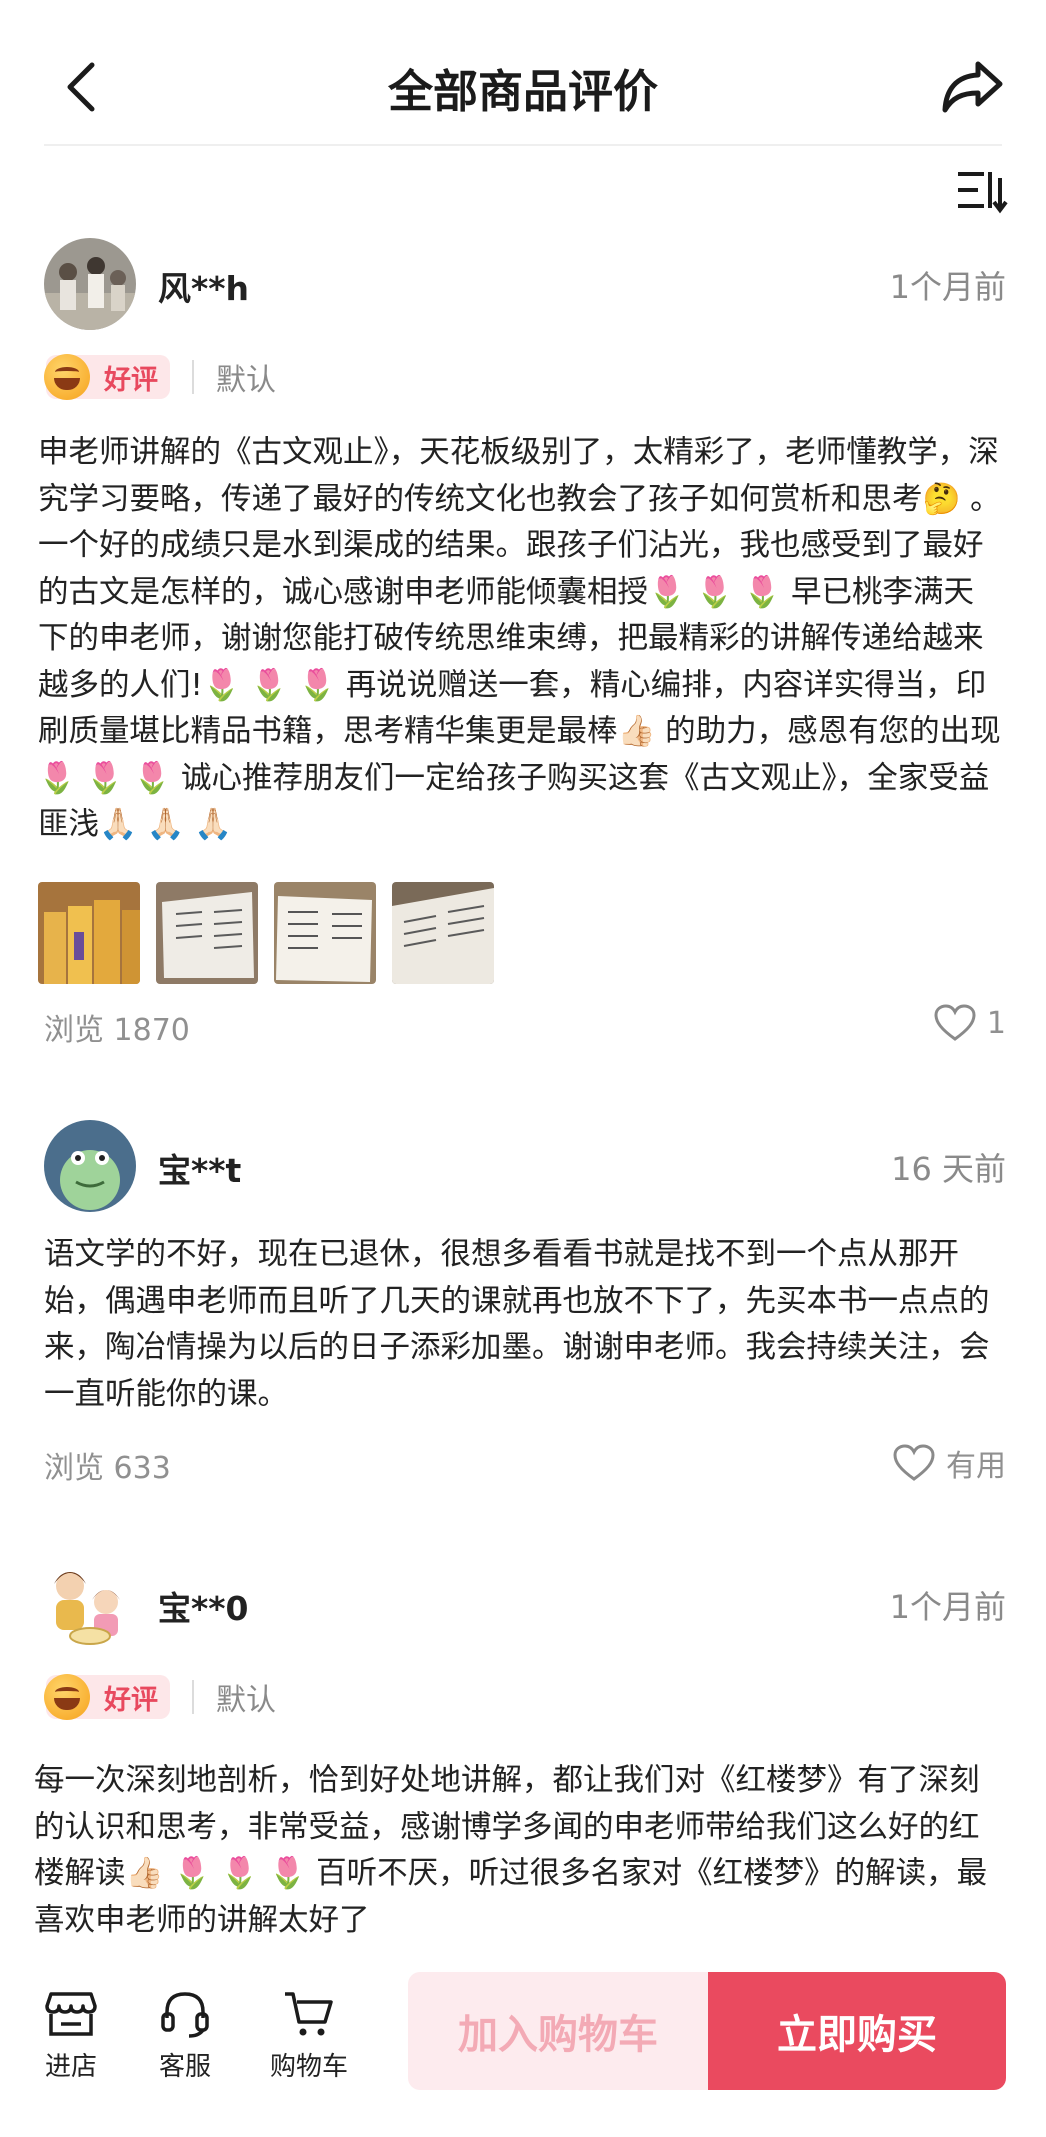 The height and width of the screenshot is (2137, 1046). What do you see at coordinates (200, 1170) in the screenshot?
I see `username: 宝**t` at bounding box center [200, 1170].